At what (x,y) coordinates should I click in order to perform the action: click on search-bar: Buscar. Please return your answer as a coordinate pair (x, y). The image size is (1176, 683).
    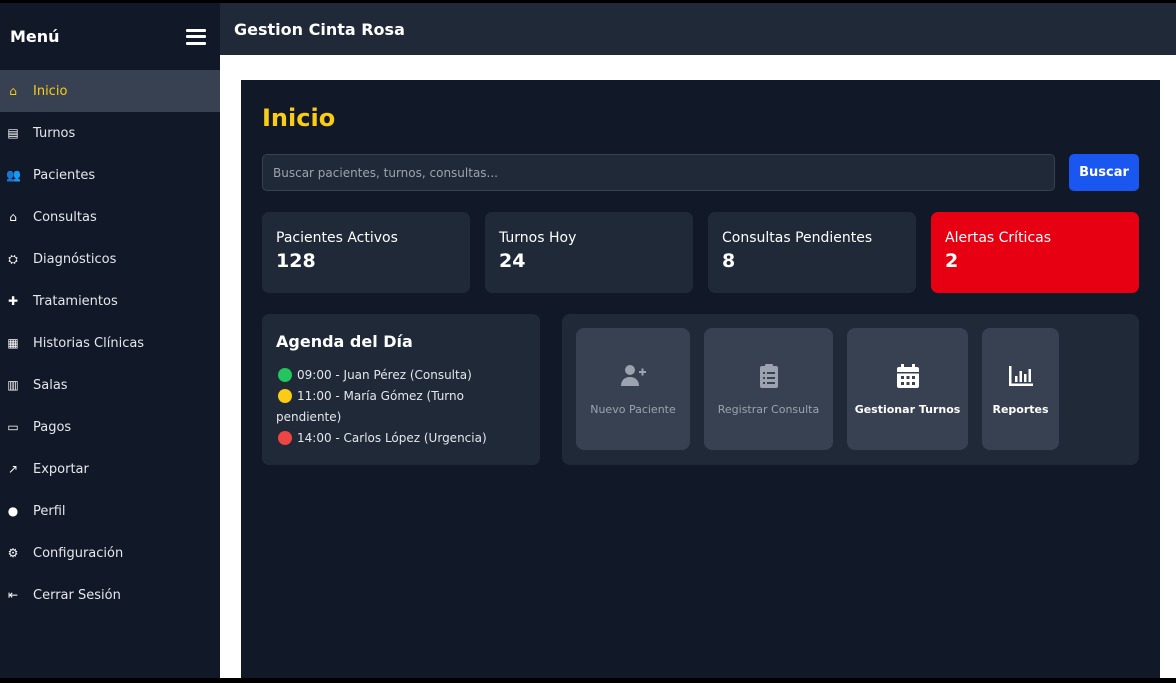
    Looking at the image, I should click on (700, 172).